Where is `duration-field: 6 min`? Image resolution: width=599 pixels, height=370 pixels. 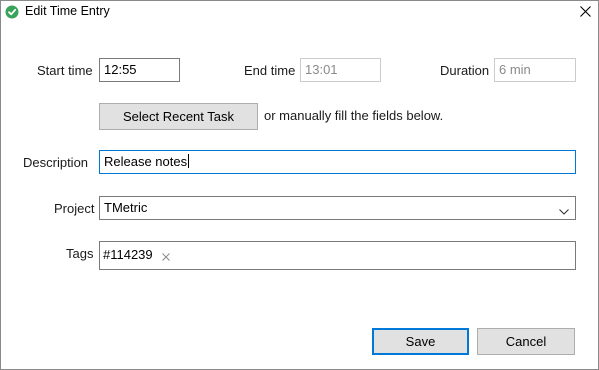
duration-field: 6 min is located at coordinates (535, 70).